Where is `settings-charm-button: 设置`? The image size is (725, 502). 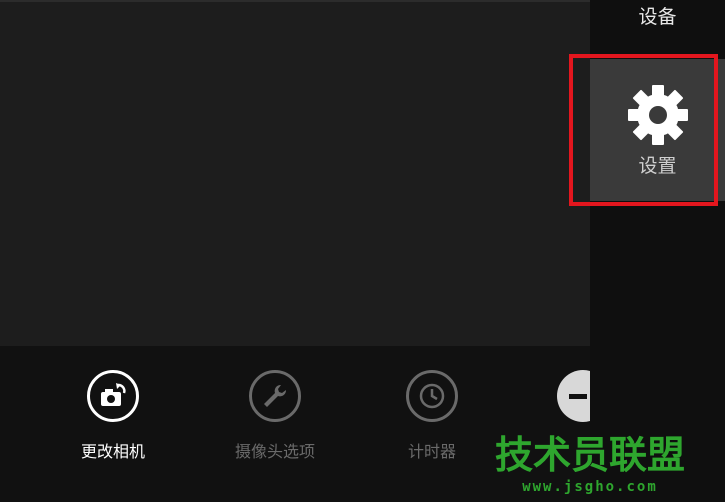 settings-charm-button: 设置 is located at coordinates (657, 130).